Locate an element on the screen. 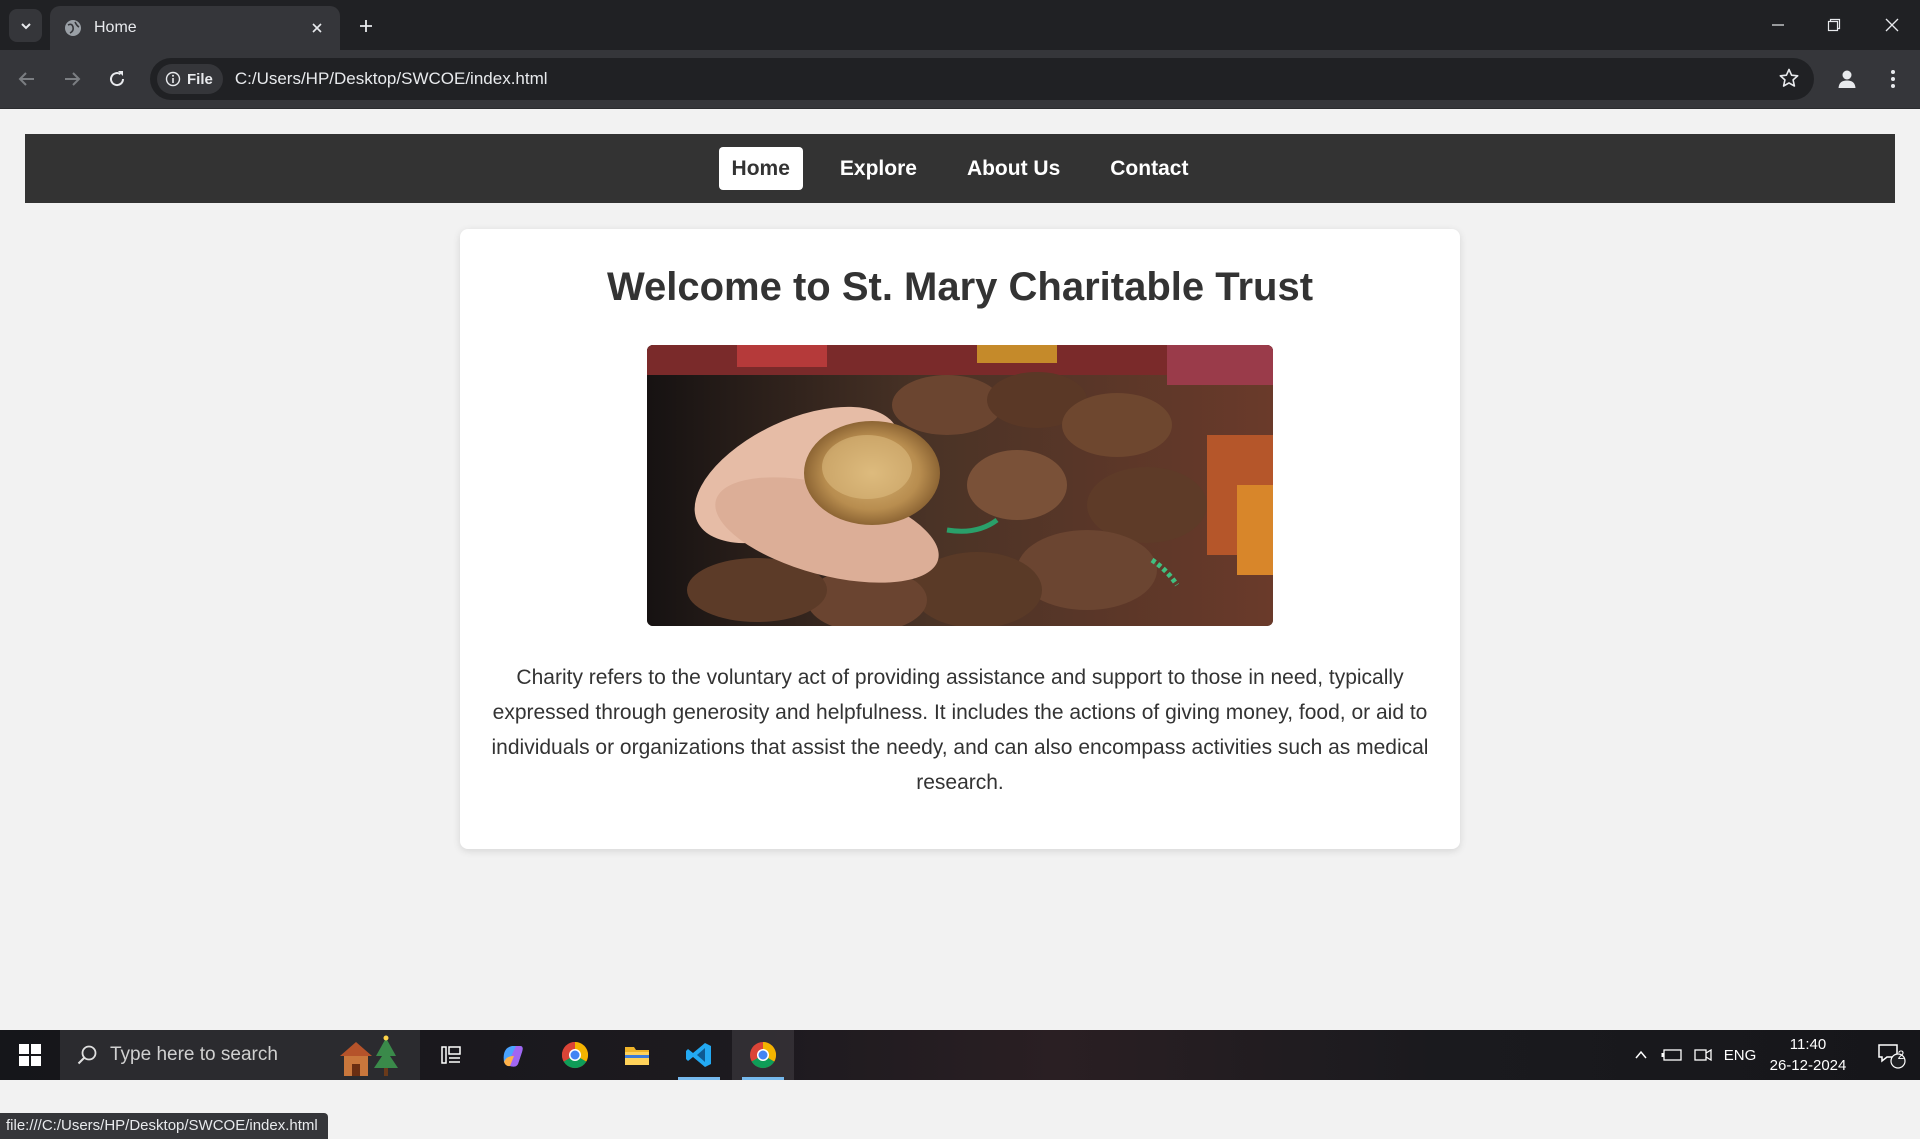  forward-button is located at coordinates (72, 79).